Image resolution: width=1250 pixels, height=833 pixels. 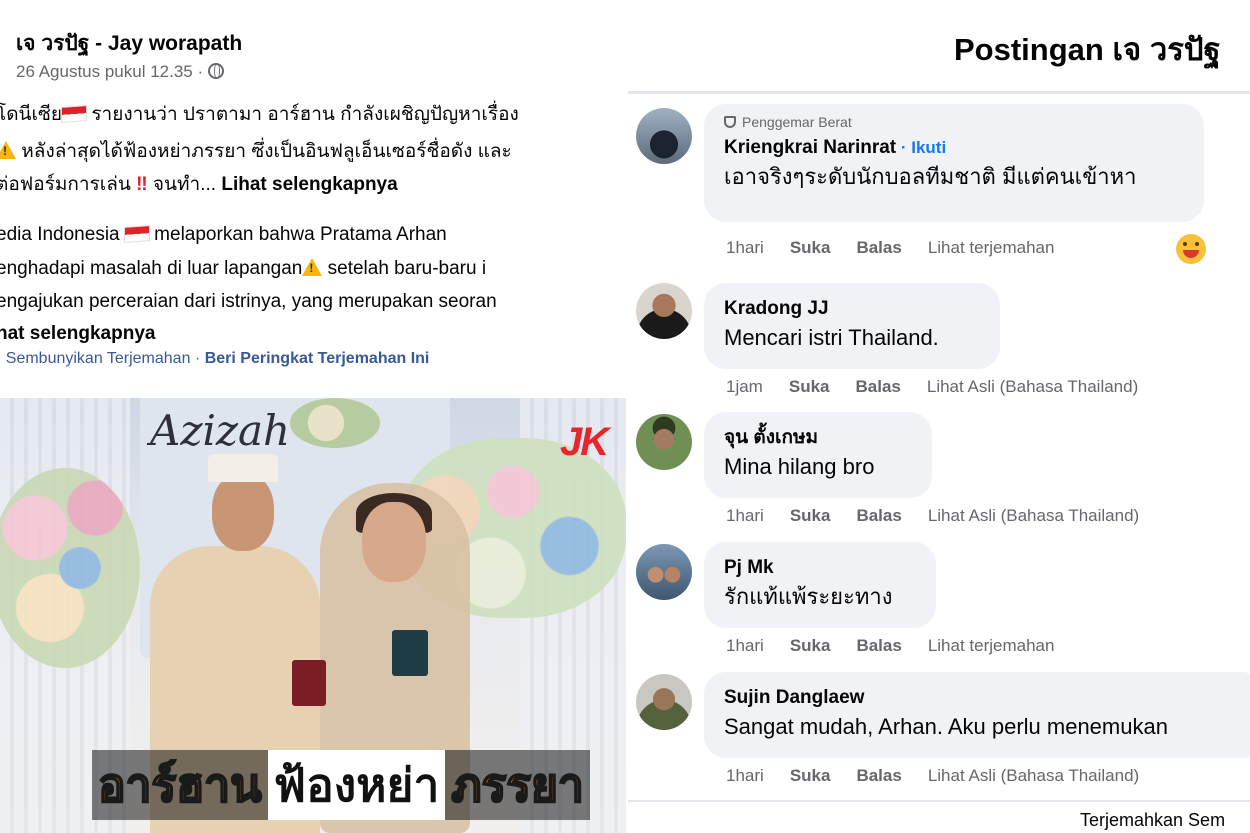 What do you see at coordinates (852, 309) in the screenshot?
I see `commenter-name: Kradong JJ` at bounding box center [852, 309].